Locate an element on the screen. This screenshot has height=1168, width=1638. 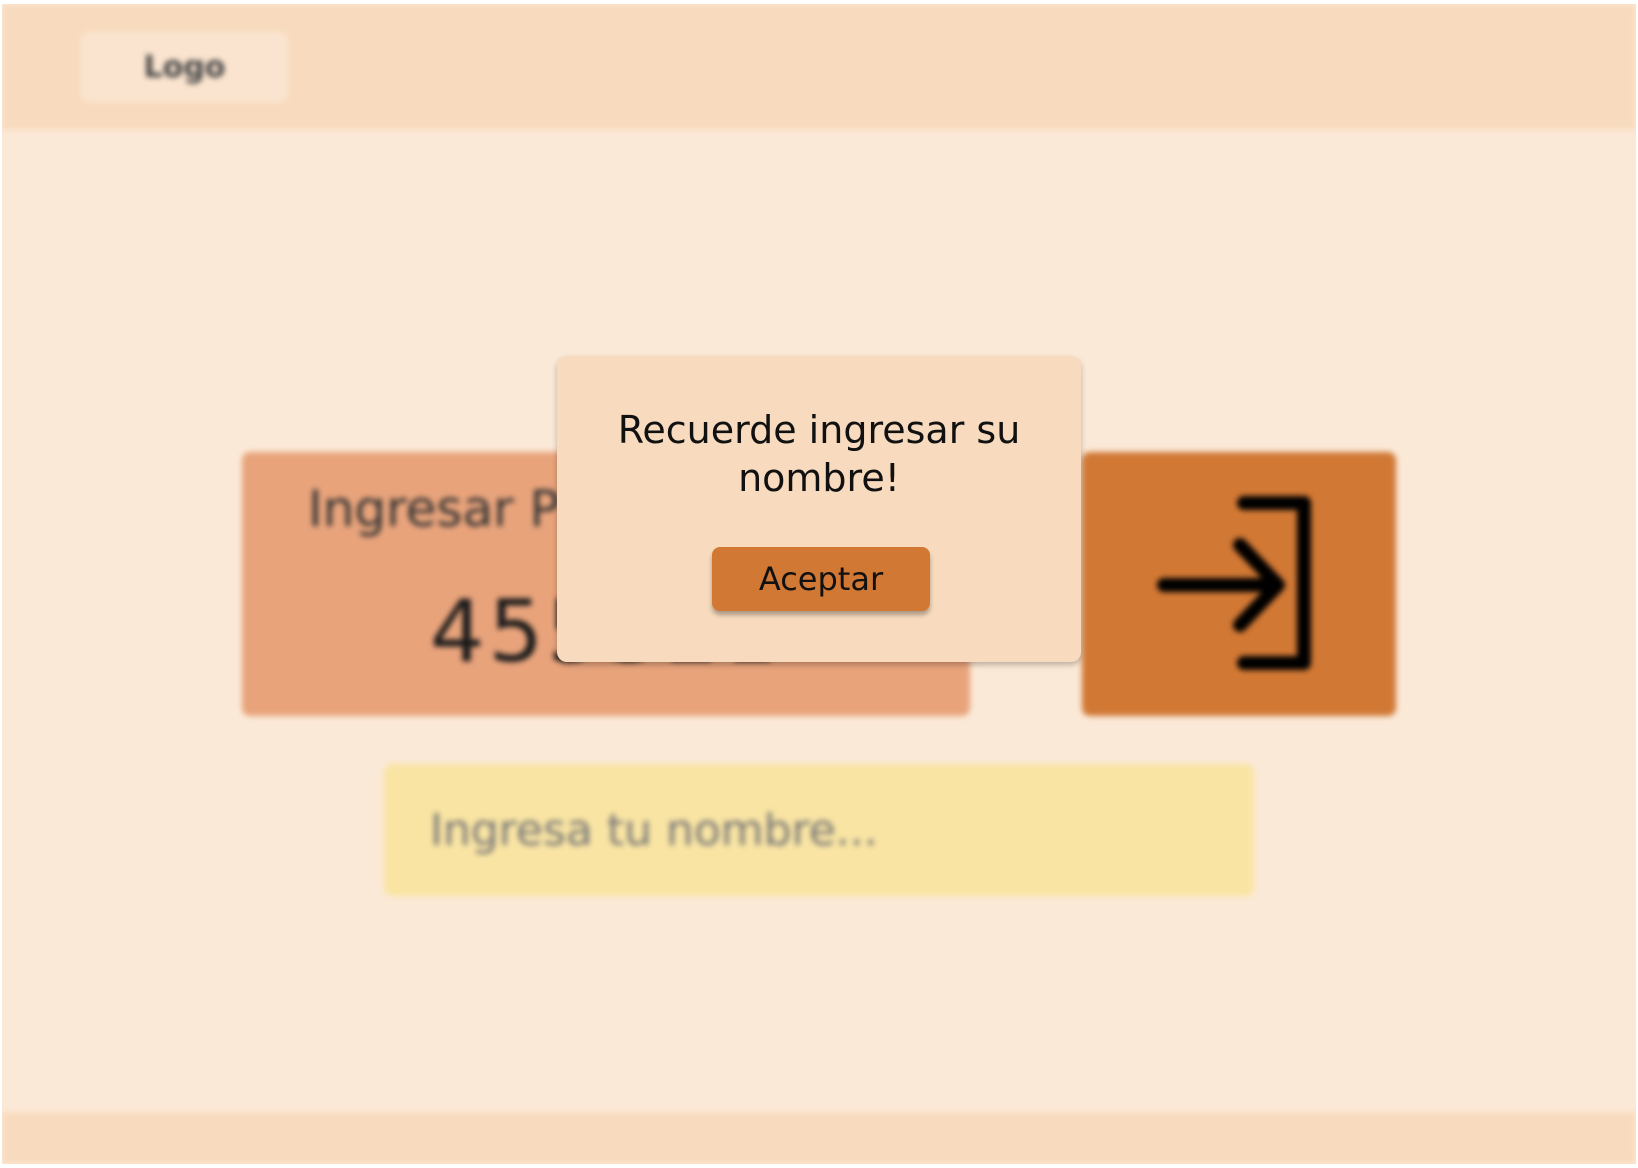
header: Logo is located at coordinates (819, 67).